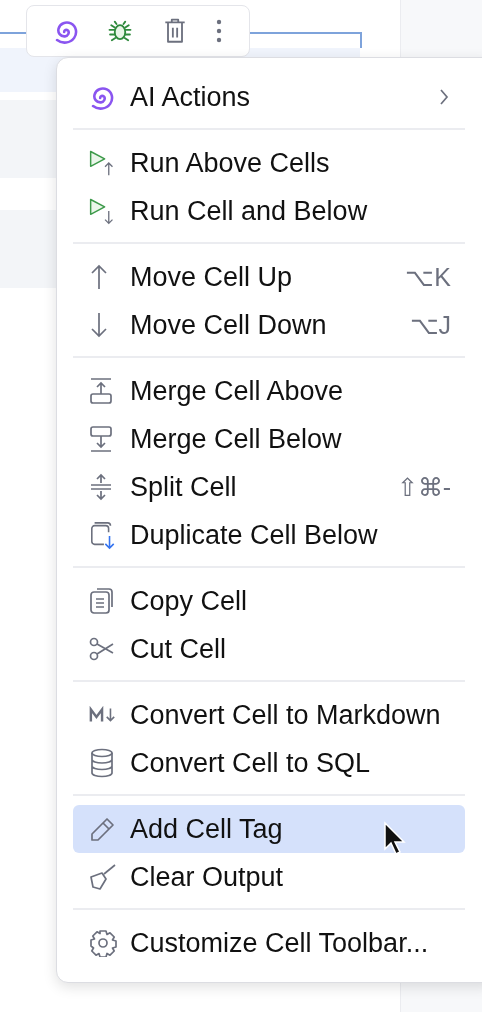 The image size is (482, 1012). I want to click on menu-item: Add Cell Tag, so click(269, 829).